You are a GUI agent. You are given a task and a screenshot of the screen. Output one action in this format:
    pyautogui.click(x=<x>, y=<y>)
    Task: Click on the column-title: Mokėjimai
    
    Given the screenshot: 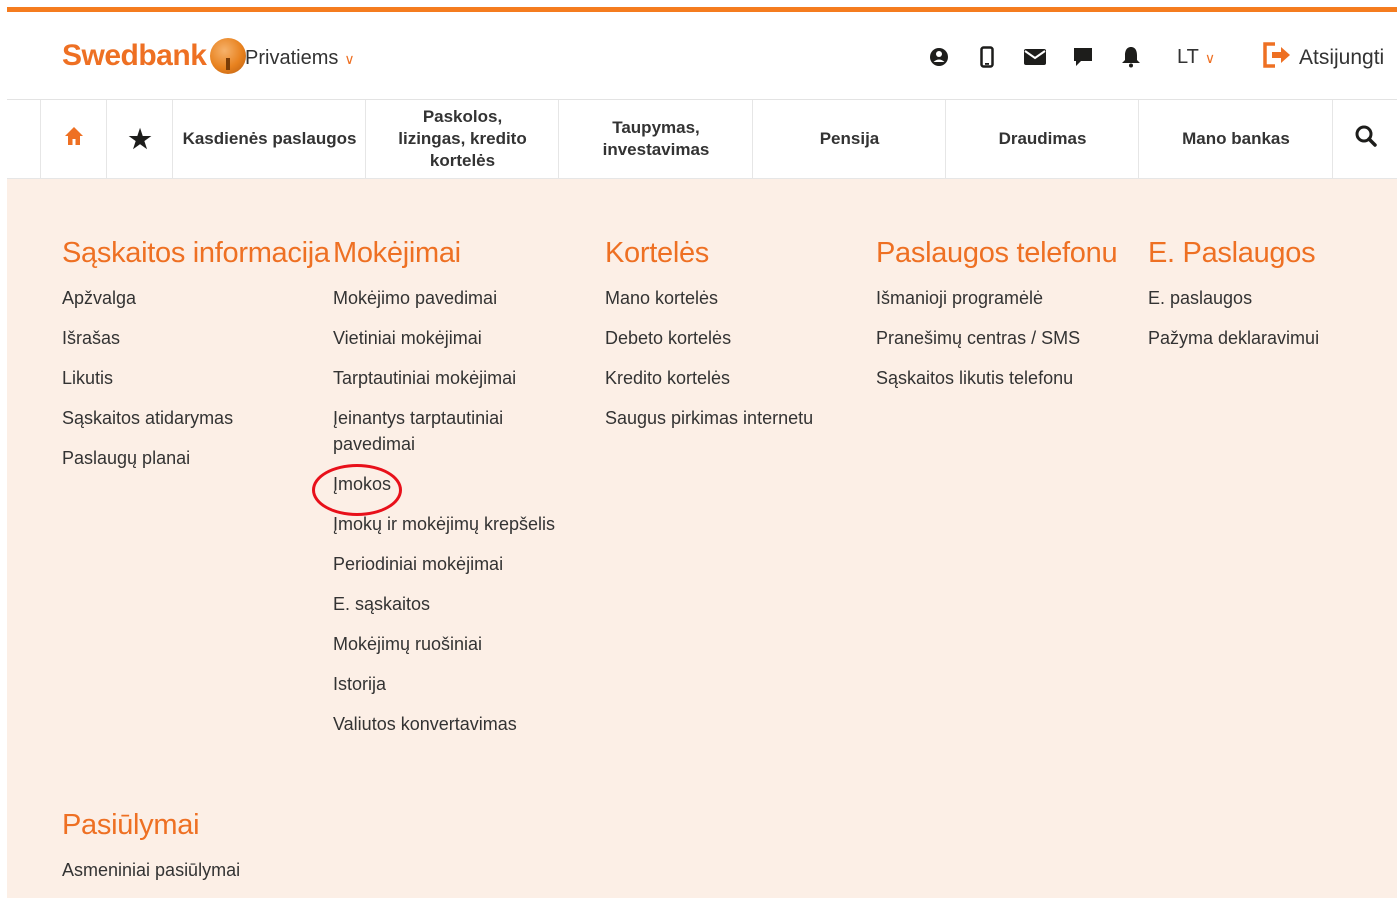 What is the action you would take?
    pyautogui.click(x=397, y=253)
    